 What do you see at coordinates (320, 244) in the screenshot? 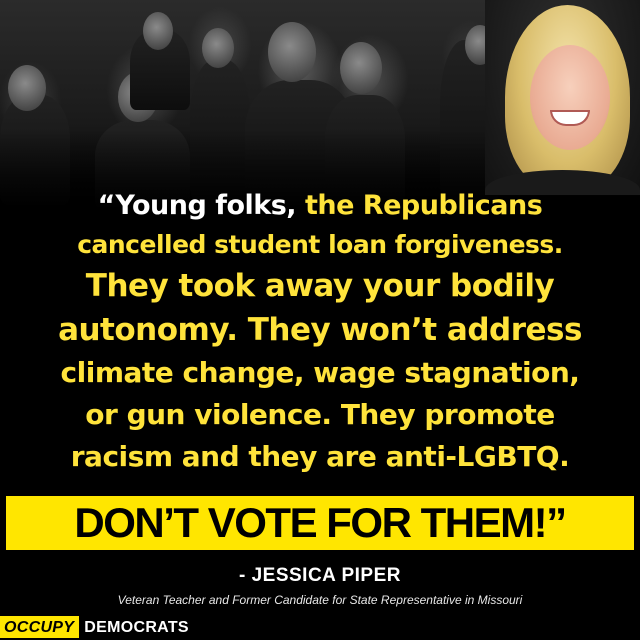
I see `quote-line-2: cancelled student loan forgiveness.` at bounding box center [320, 244].